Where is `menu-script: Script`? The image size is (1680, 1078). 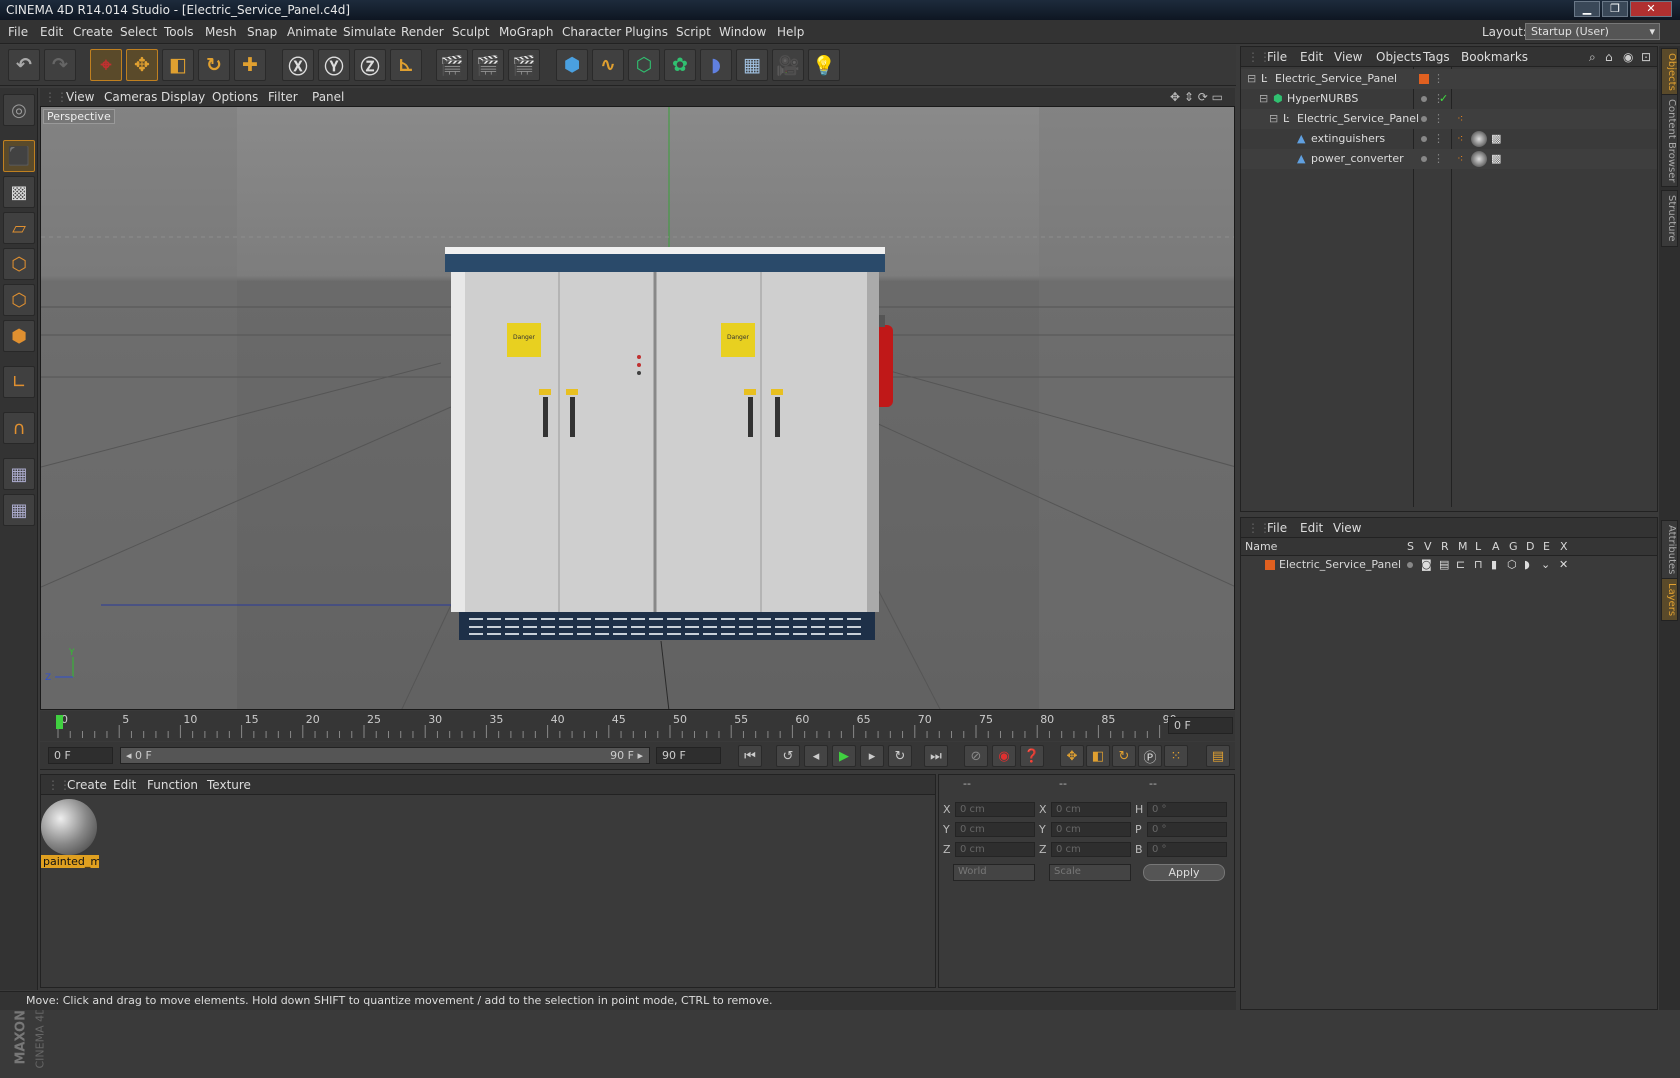 menu-script: Script is located at coordinates (693, 32).